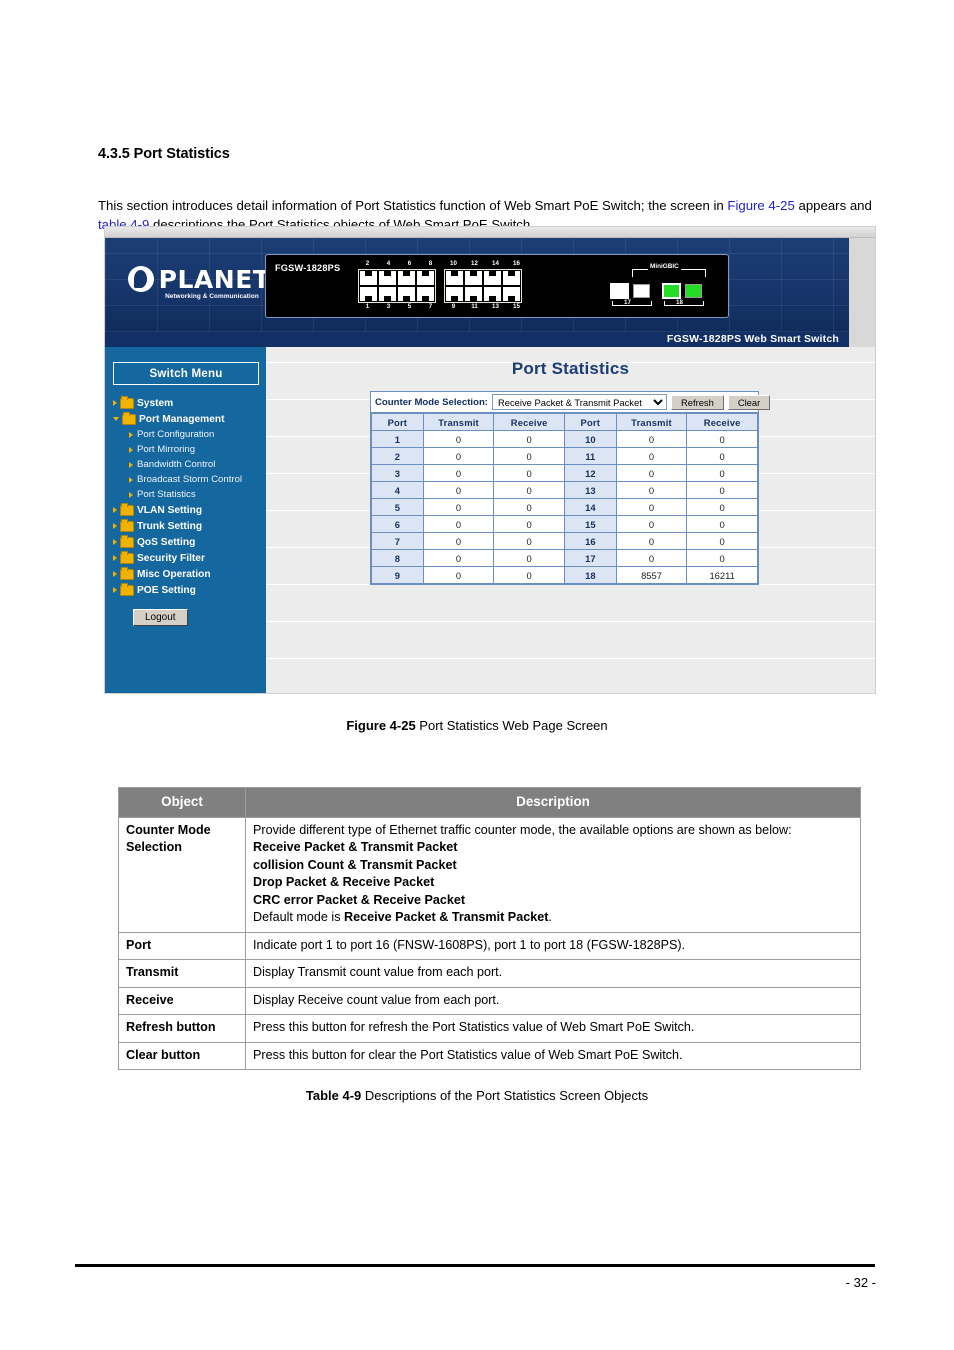 This screenshot has width=954, height=1350. I want to click on port-cell: 16, so click(590, 541).